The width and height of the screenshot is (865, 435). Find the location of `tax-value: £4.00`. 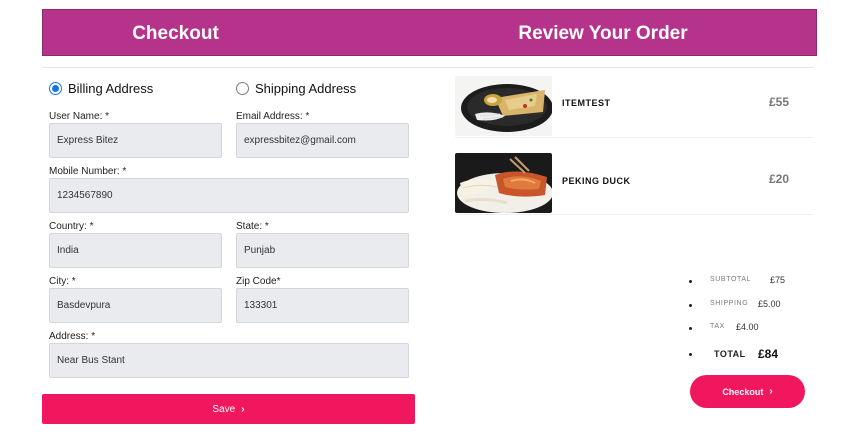

tax-value: £4.00 is located at coordinates (747, 327).